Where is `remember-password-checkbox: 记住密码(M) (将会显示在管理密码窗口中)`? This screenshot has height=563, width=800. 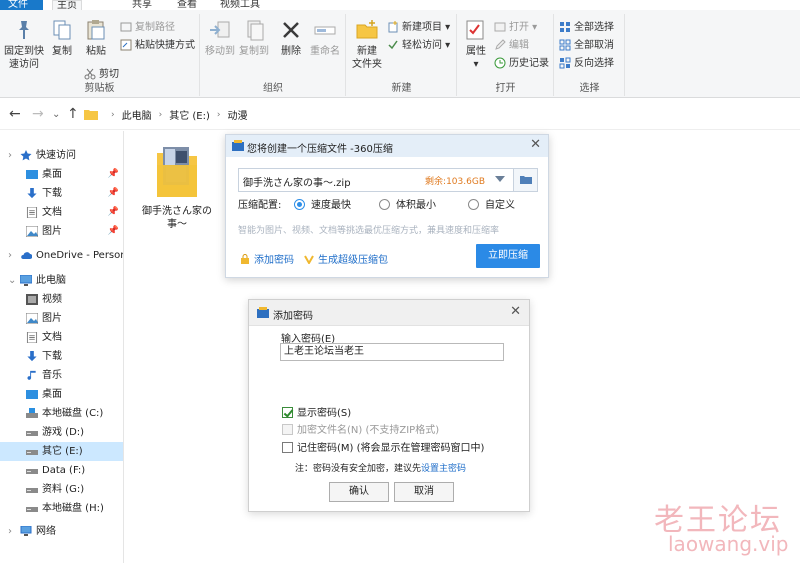 remember-password-checkbox: 记住密码(M) (将会显示在管理密码窗口中) is located at coordinates (383, 448).